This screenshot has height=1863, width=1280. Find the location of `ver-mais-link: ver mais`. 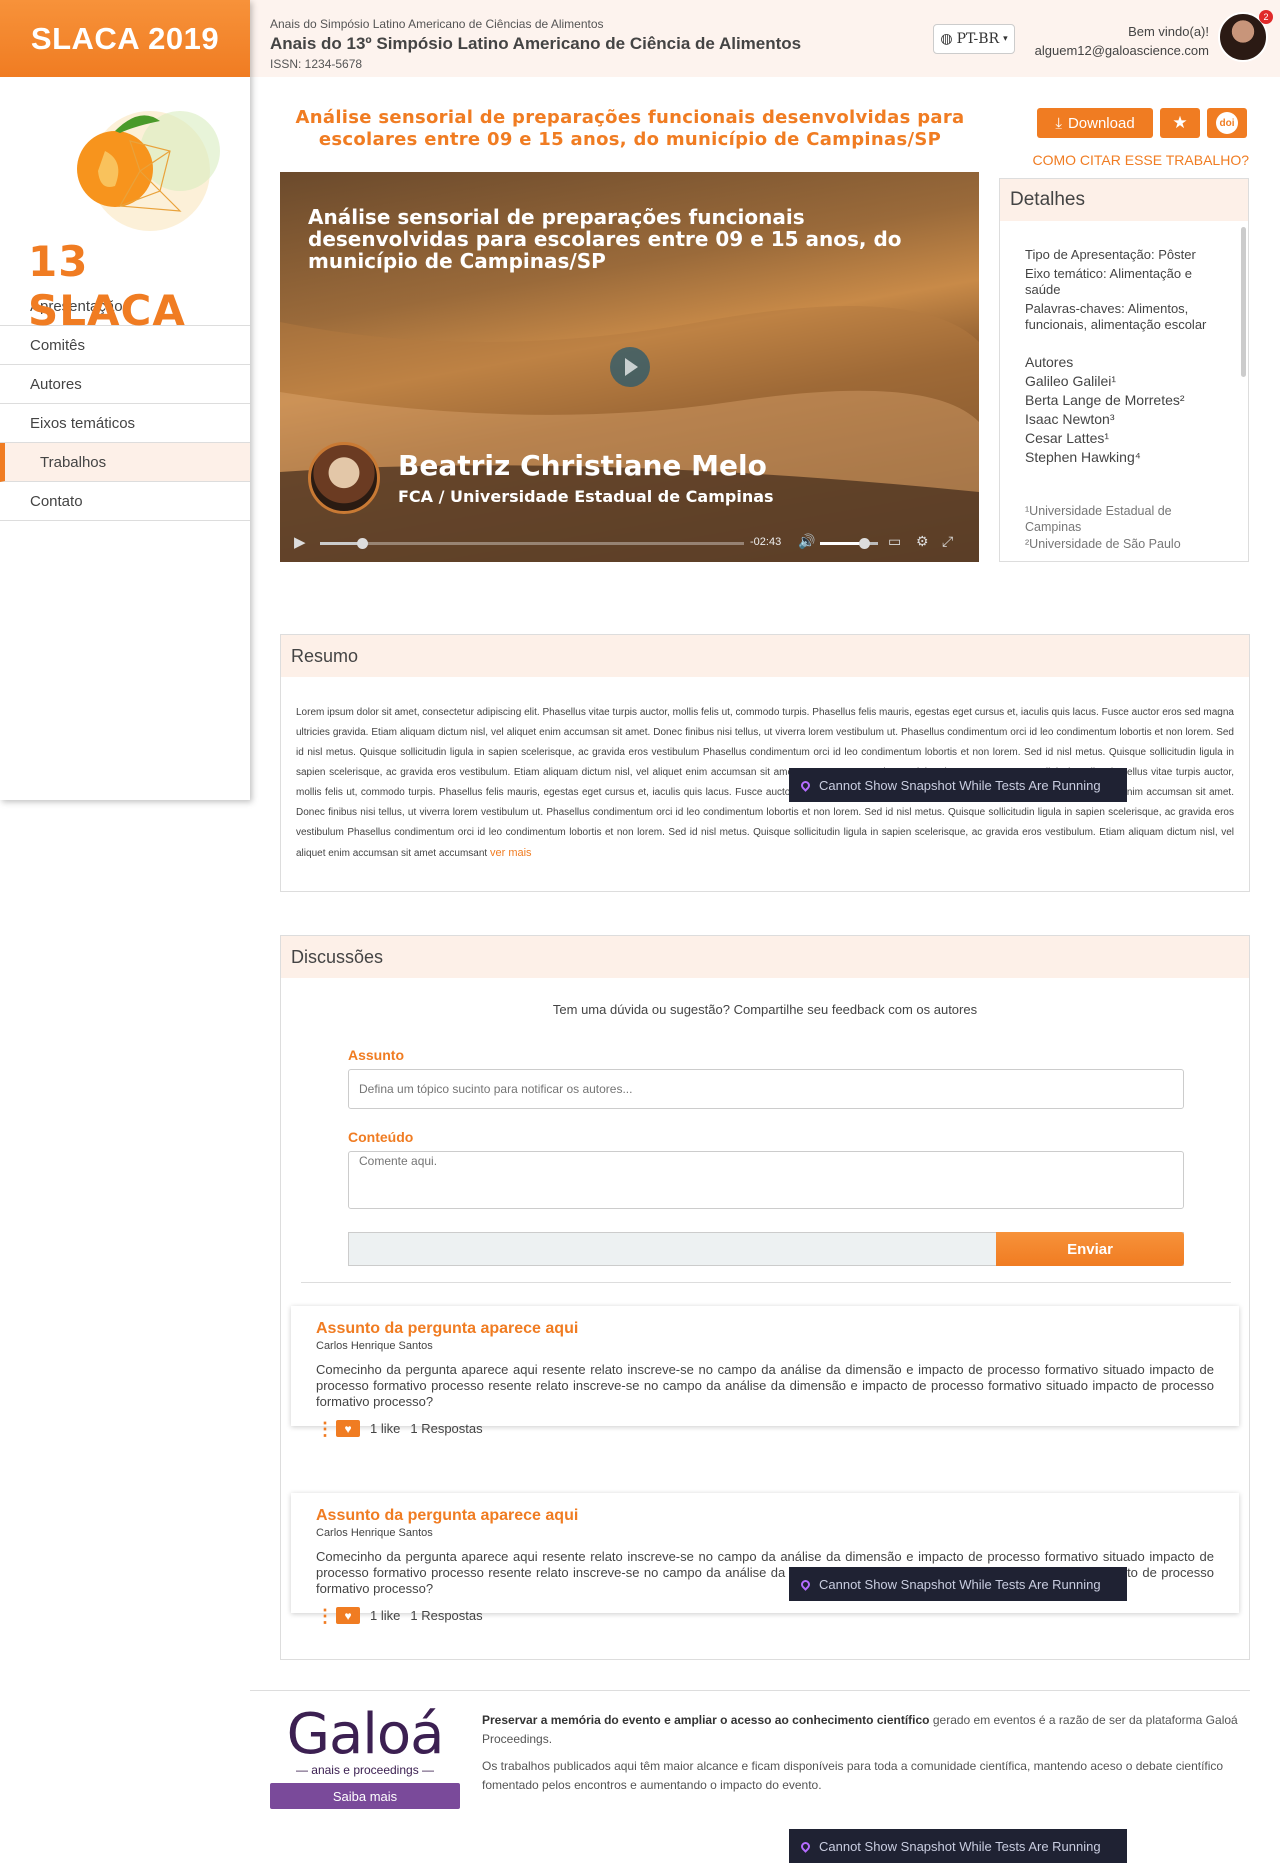

ver-mais-link: ver mais is located at coordinates (511, 853).